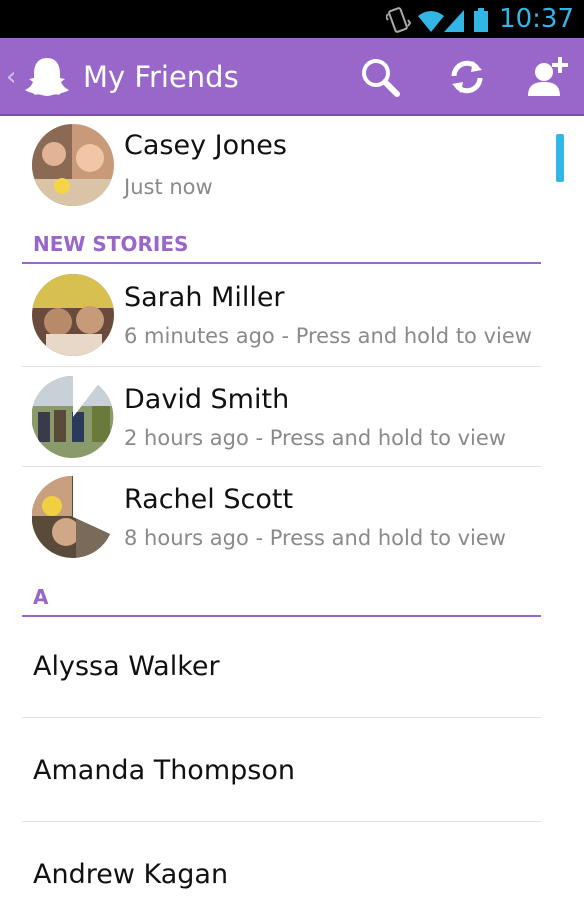 This screenshot has height=900, width=584. I want to click on section-header-label: A, so click(41, 597).